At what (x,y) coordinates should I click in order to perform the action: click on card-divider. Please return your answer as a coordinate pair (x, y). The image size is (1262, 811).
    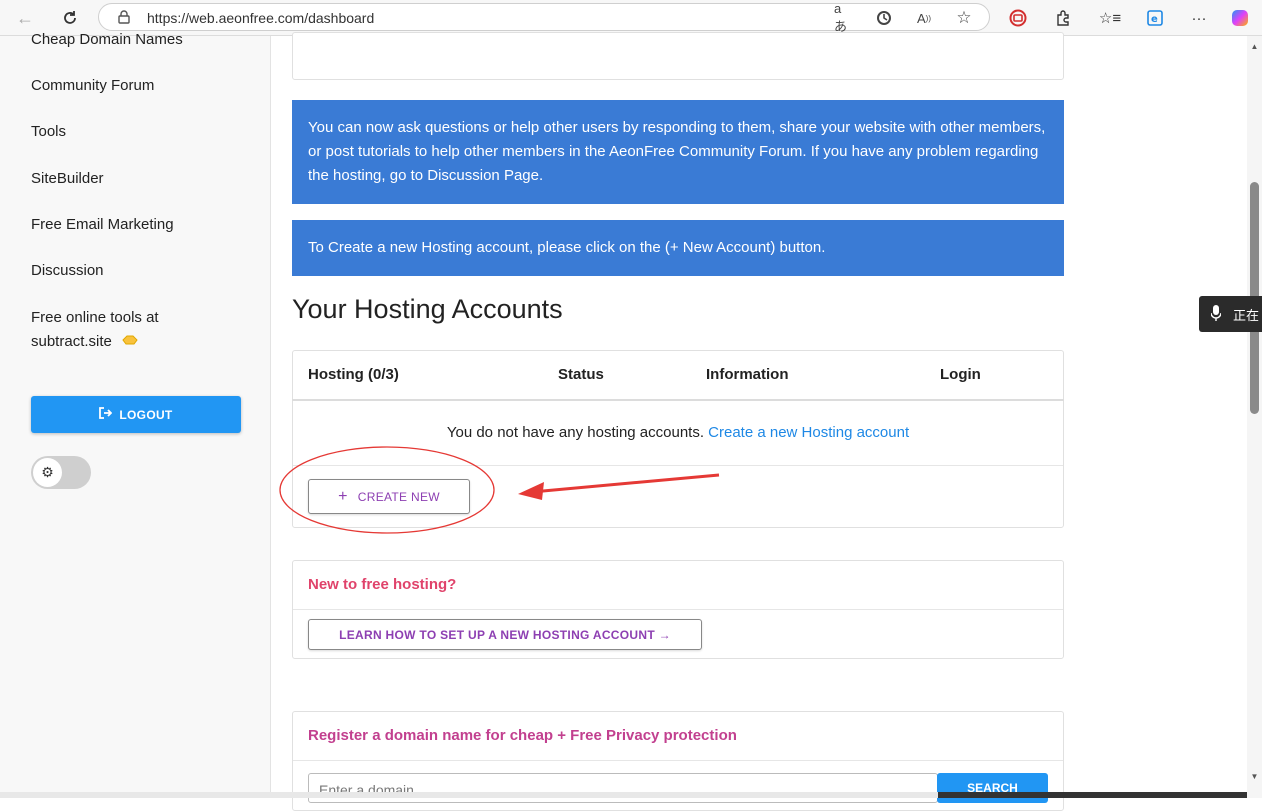
    Looking at the image, I should click on (678, 609).